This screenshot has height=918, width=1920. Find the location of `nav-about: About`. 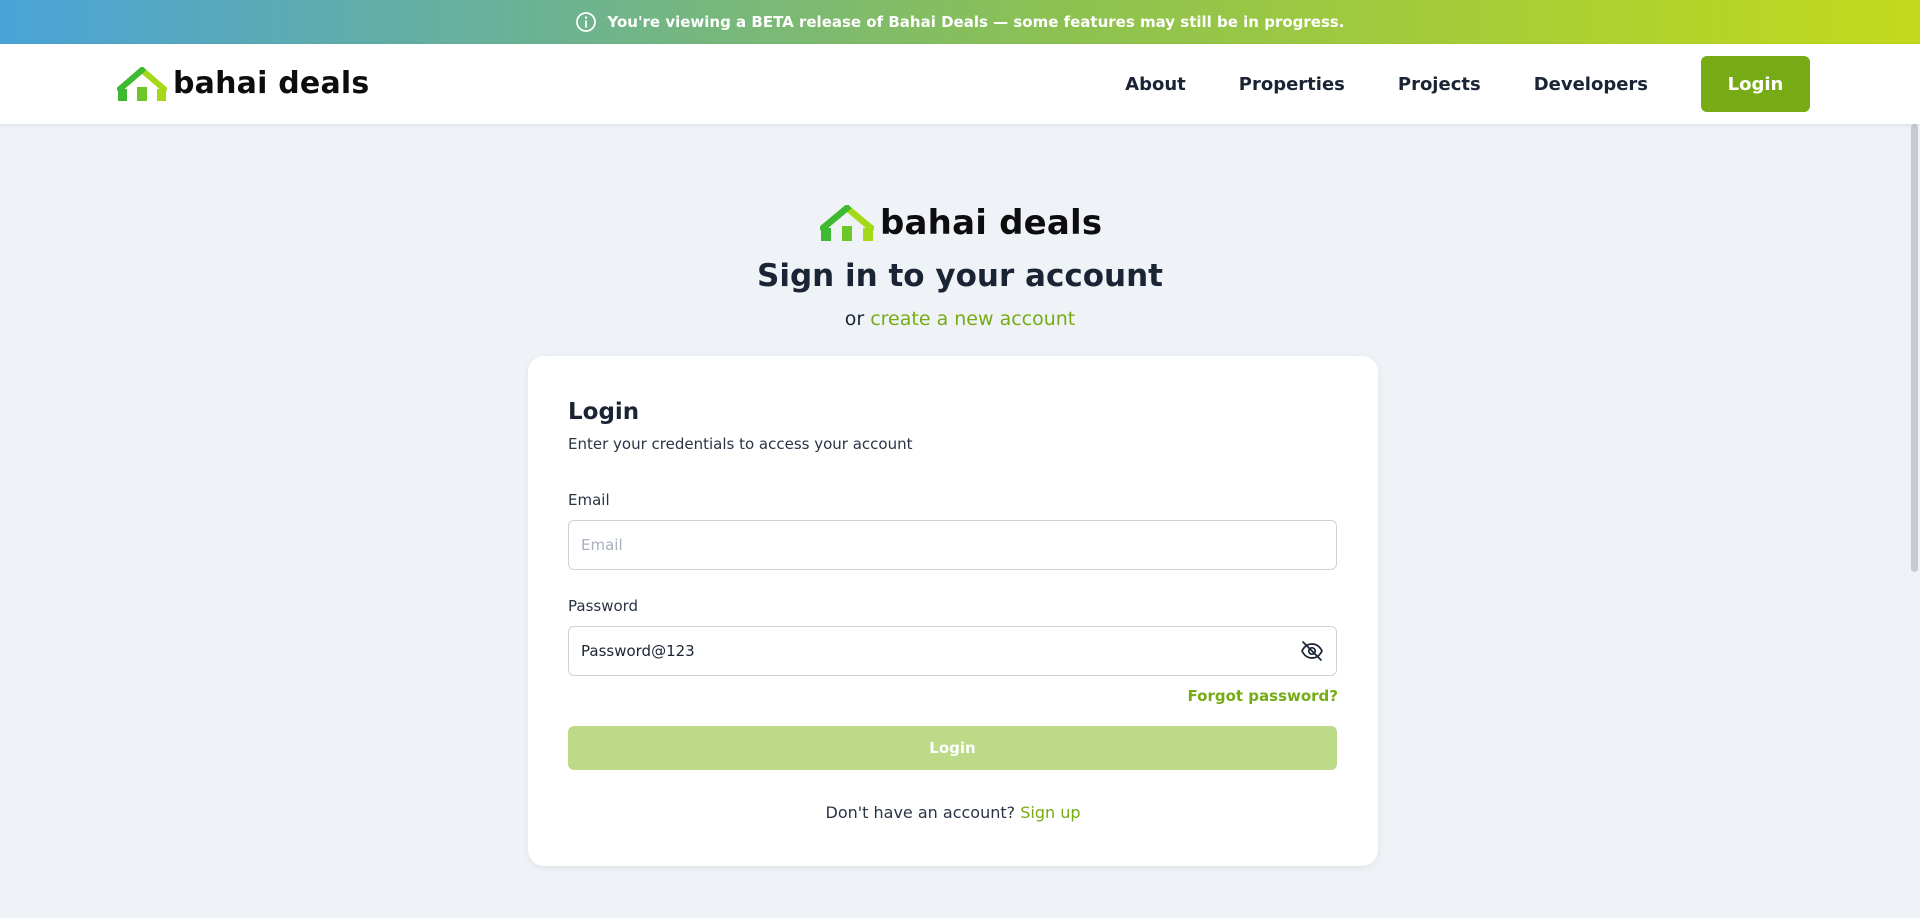

nav-about: About is located at coordinates (1155, 84).